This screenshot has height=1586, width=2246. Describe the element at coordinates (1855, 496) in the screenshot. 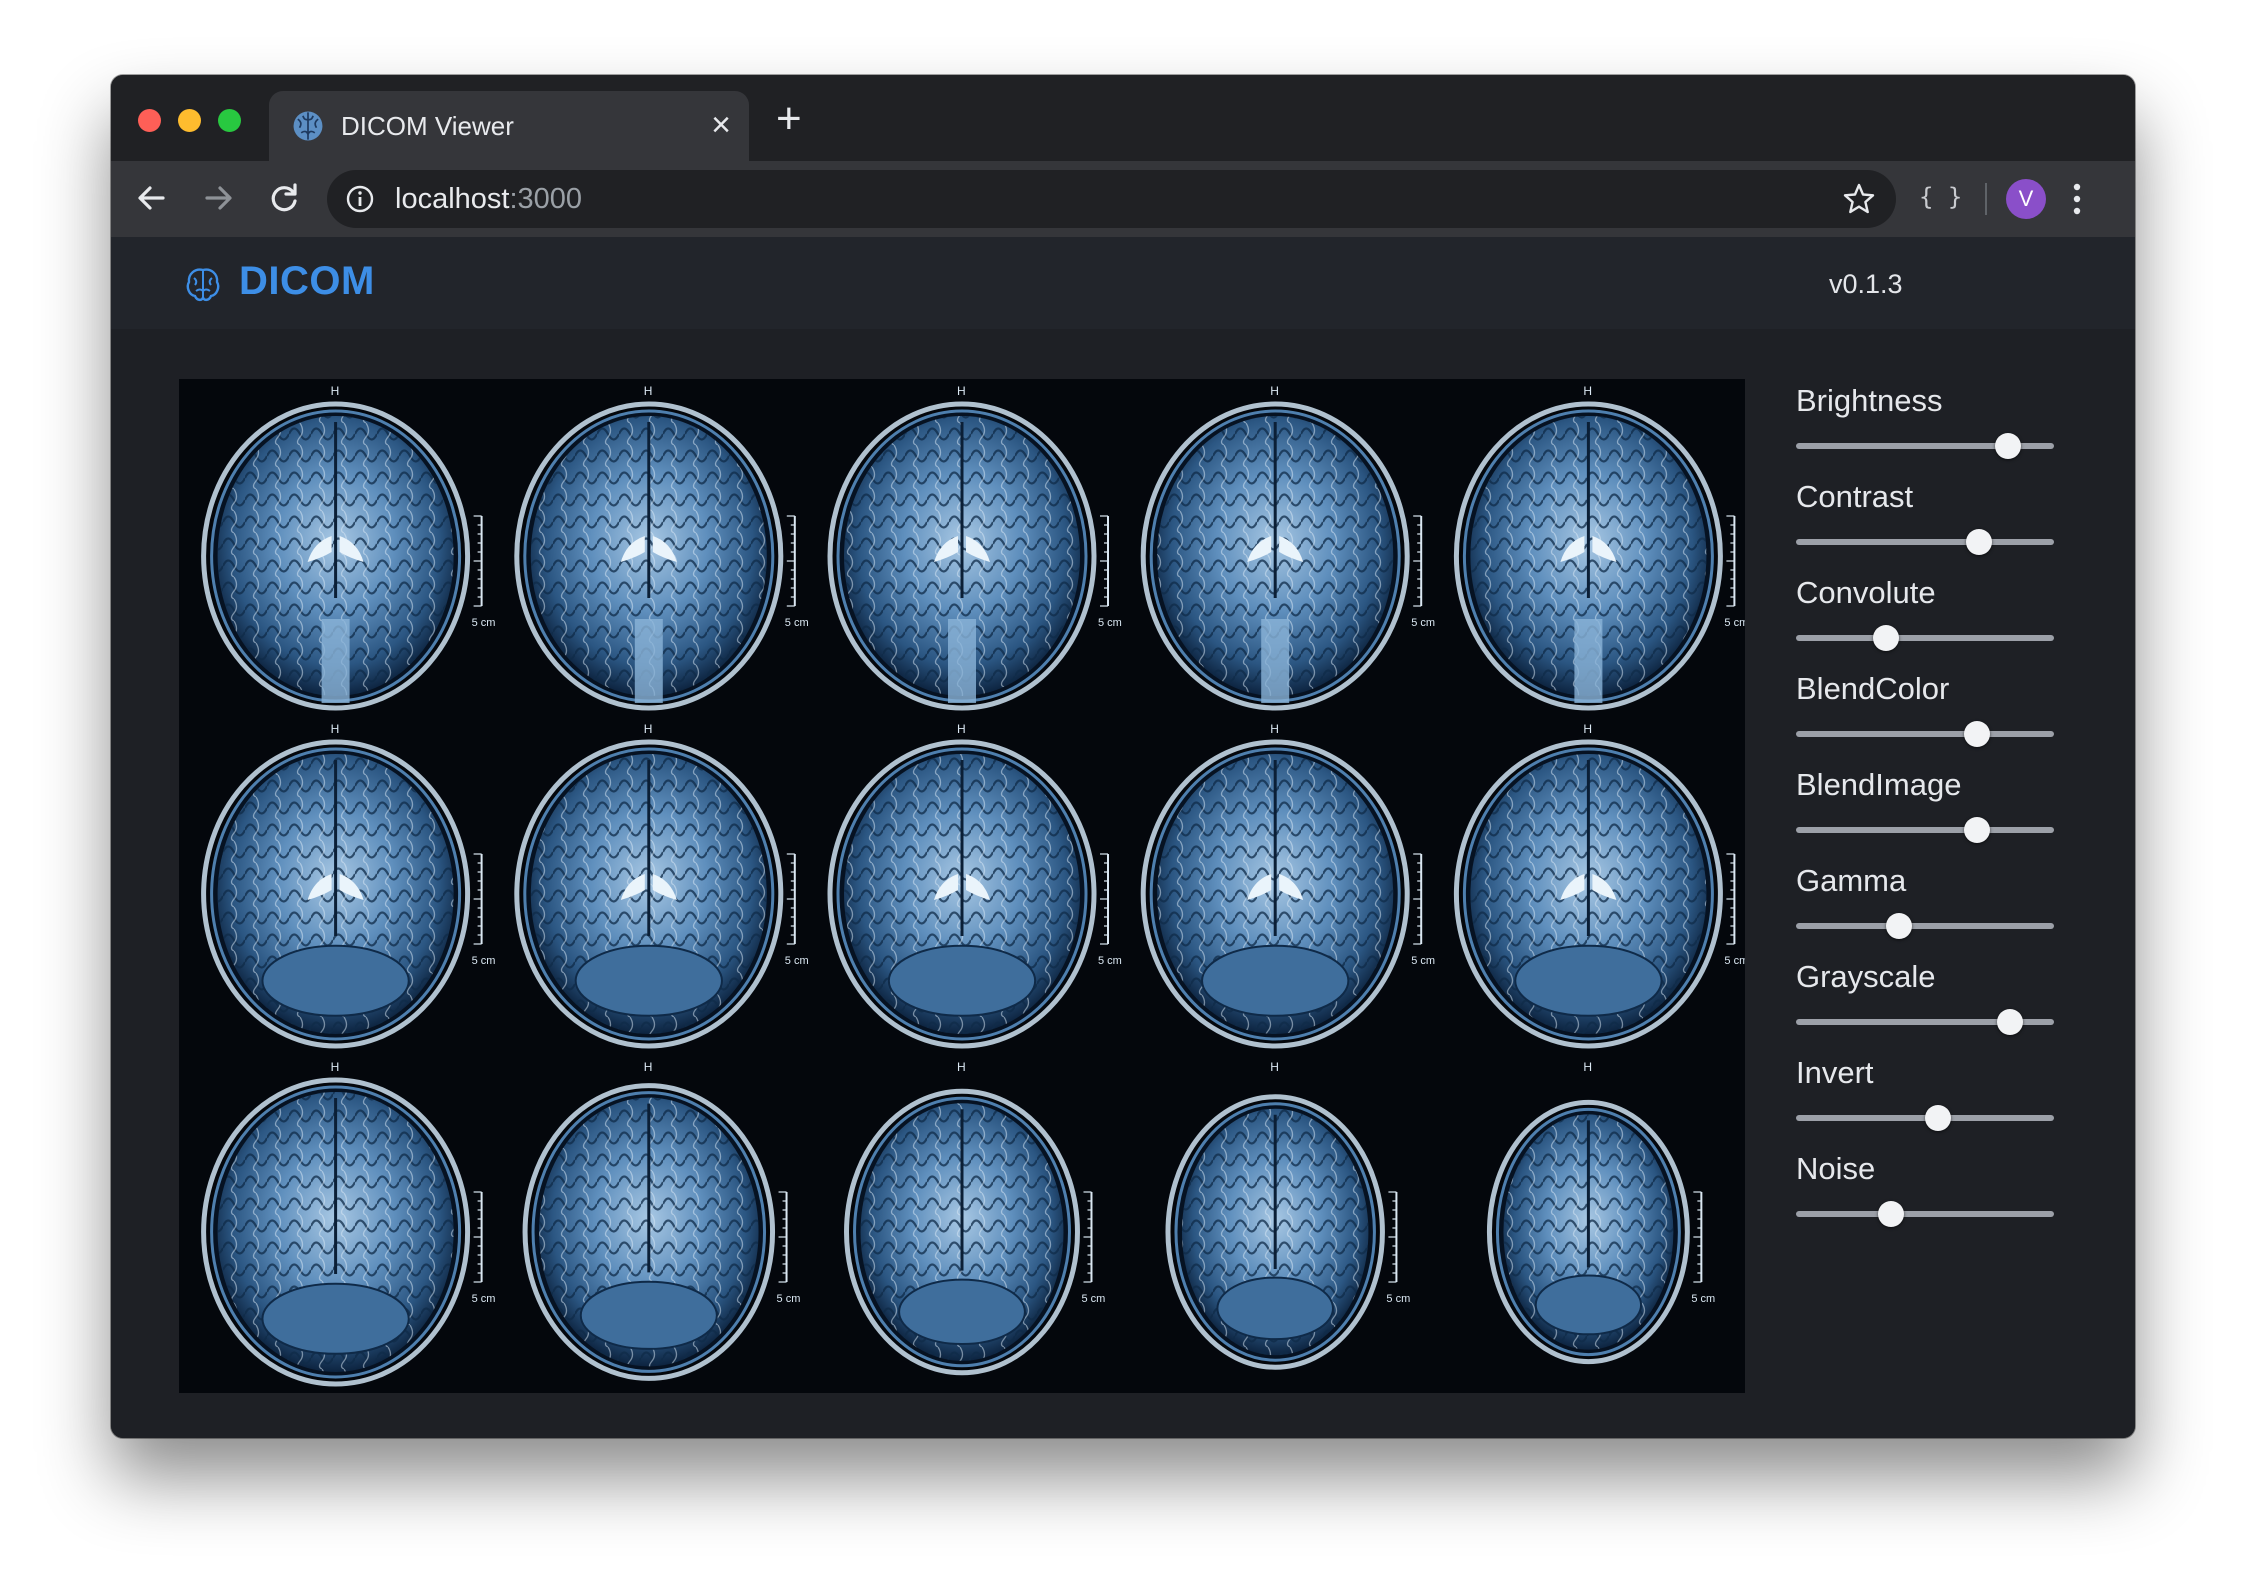

I see `control-label: Contrast` at that location.